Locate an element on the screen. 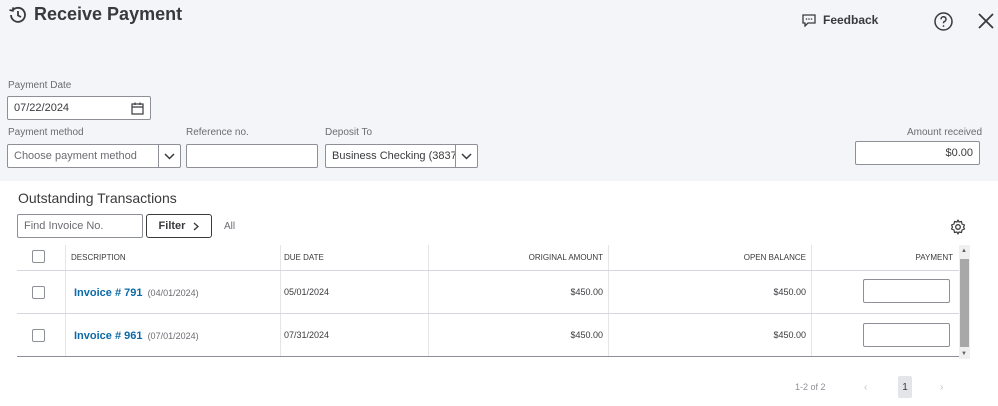  find-invoice-input: Find Invoice No. is located at coordinates (80, 226).